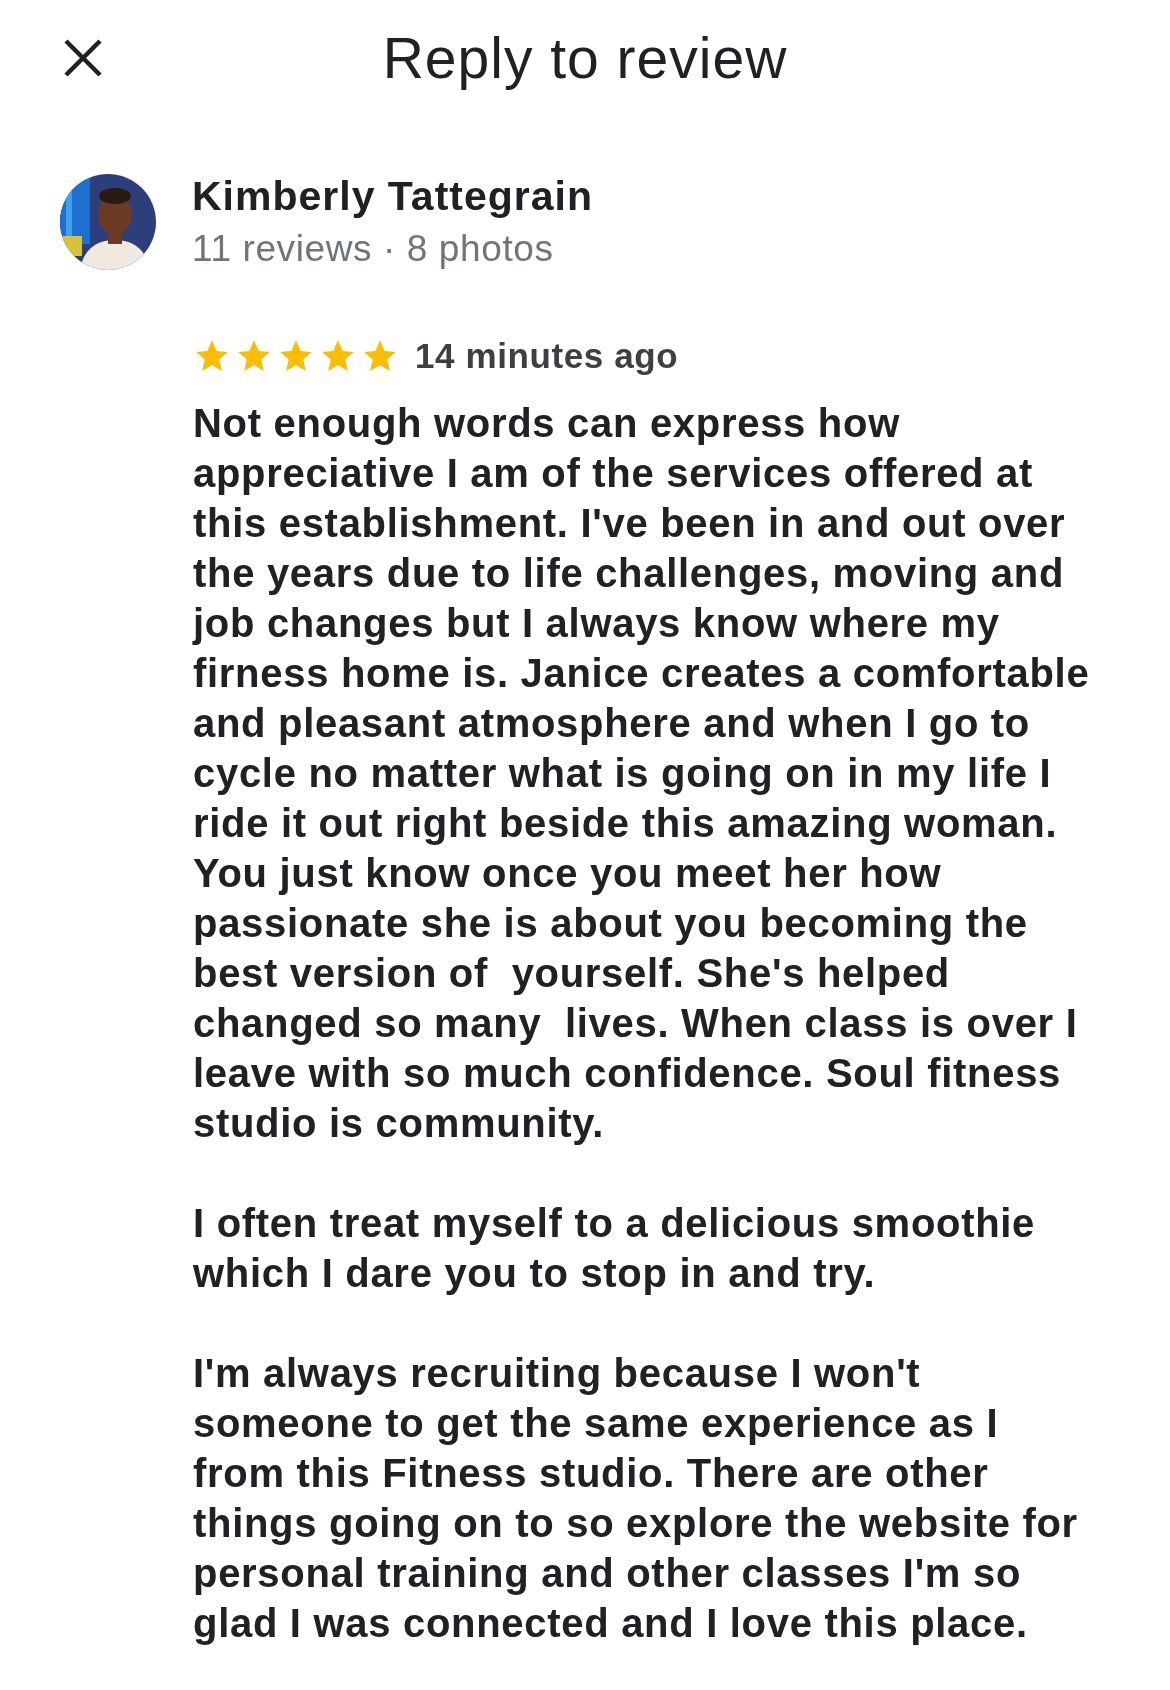 This screenshot has height=1690, width=1170. What do you see at coordinates (636, 1498) in the screenshot?
I see `review-paragraph: I'm always recruiting because I won't someone to get the same experience as I from this Fitness studio. There are other things going on to so explore the website for personal training and other classes I'm so glad I was connected and I love this place.` at bounding box center [636, 1498].